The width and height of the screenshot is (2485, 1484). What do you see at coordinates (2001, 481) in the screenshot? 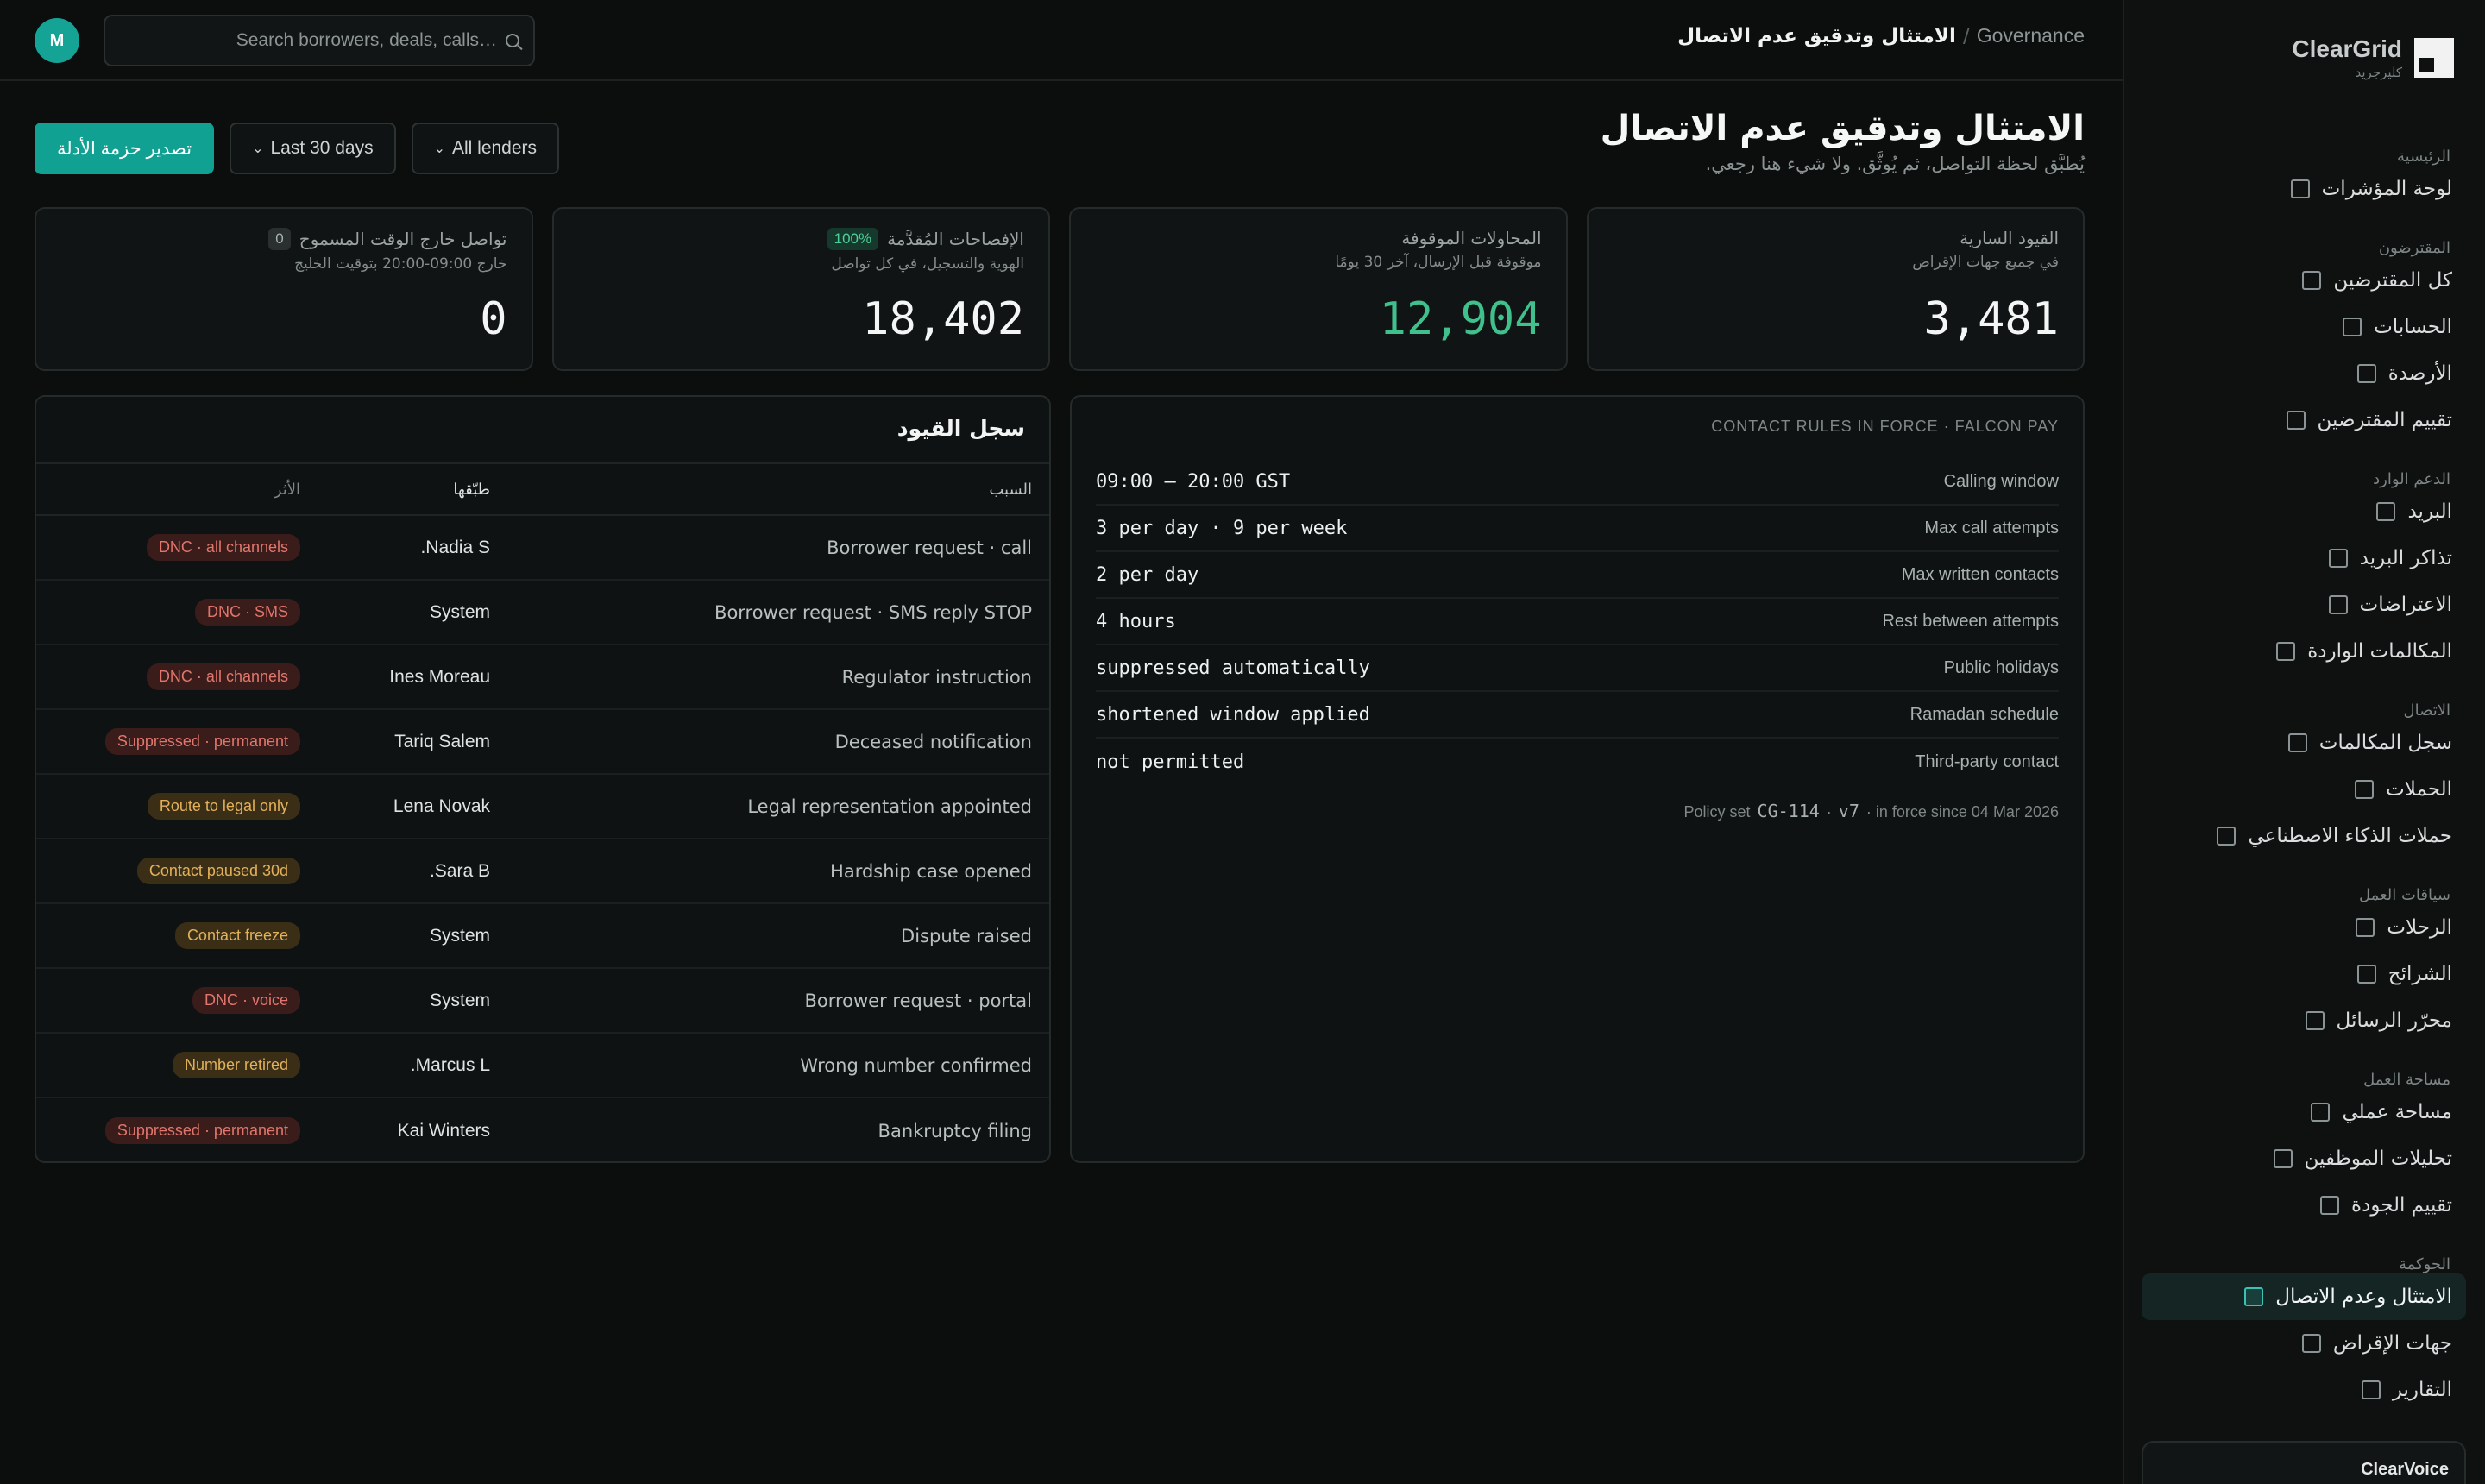
I see `rule-label: Calling window` at bounding box center [2001, 481].